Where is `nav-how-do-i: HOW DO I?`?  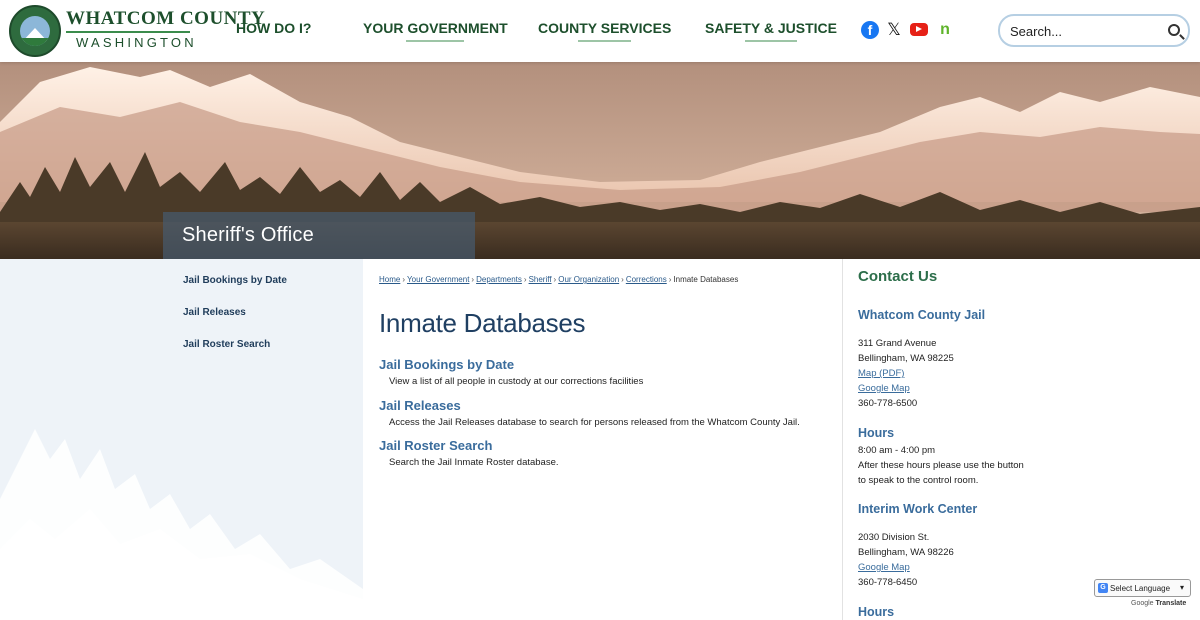
nav-how-do-i: HOW DO I? is located at coordinates (273, 28).